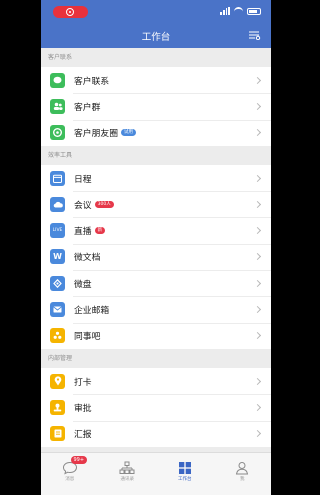  What do you see at coordinates (57, 283) in the screenshot?
I see `drive-icon` at bounding box center [57, 283].